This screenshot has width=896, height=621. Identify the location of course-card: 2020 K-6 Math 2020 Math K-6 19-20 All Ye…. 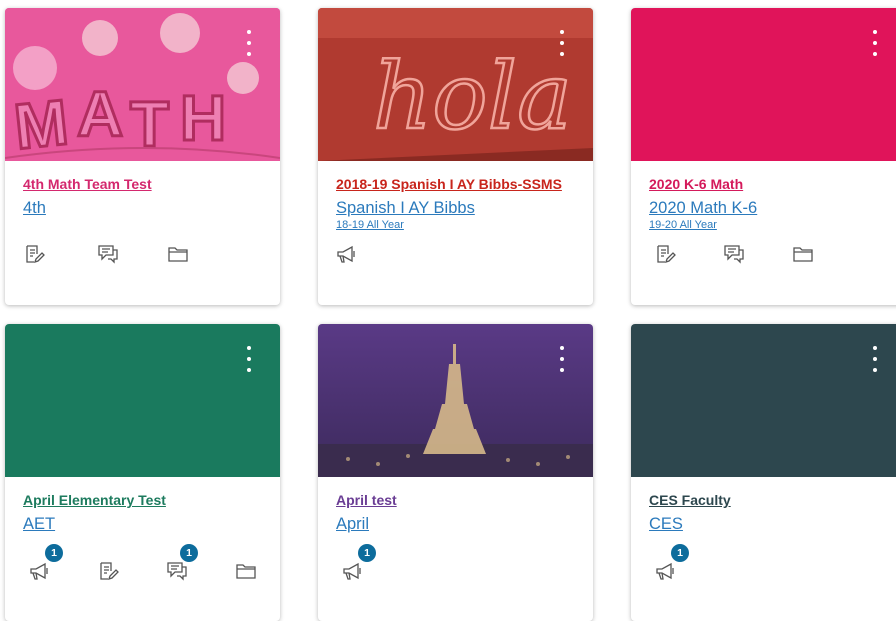
(763, 156).